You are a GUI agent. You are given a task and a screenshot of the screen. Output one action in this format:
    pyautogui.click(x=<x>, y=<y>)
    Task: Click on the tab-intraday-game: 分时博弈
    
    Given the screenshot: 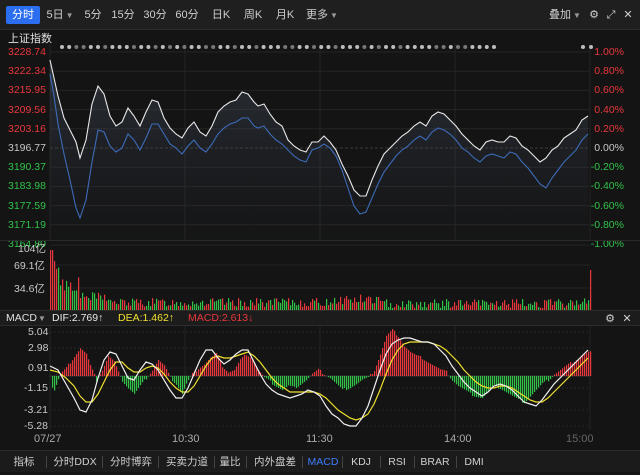 What is the action you would take?
    pyautogui.click(x=131, y=462)
    